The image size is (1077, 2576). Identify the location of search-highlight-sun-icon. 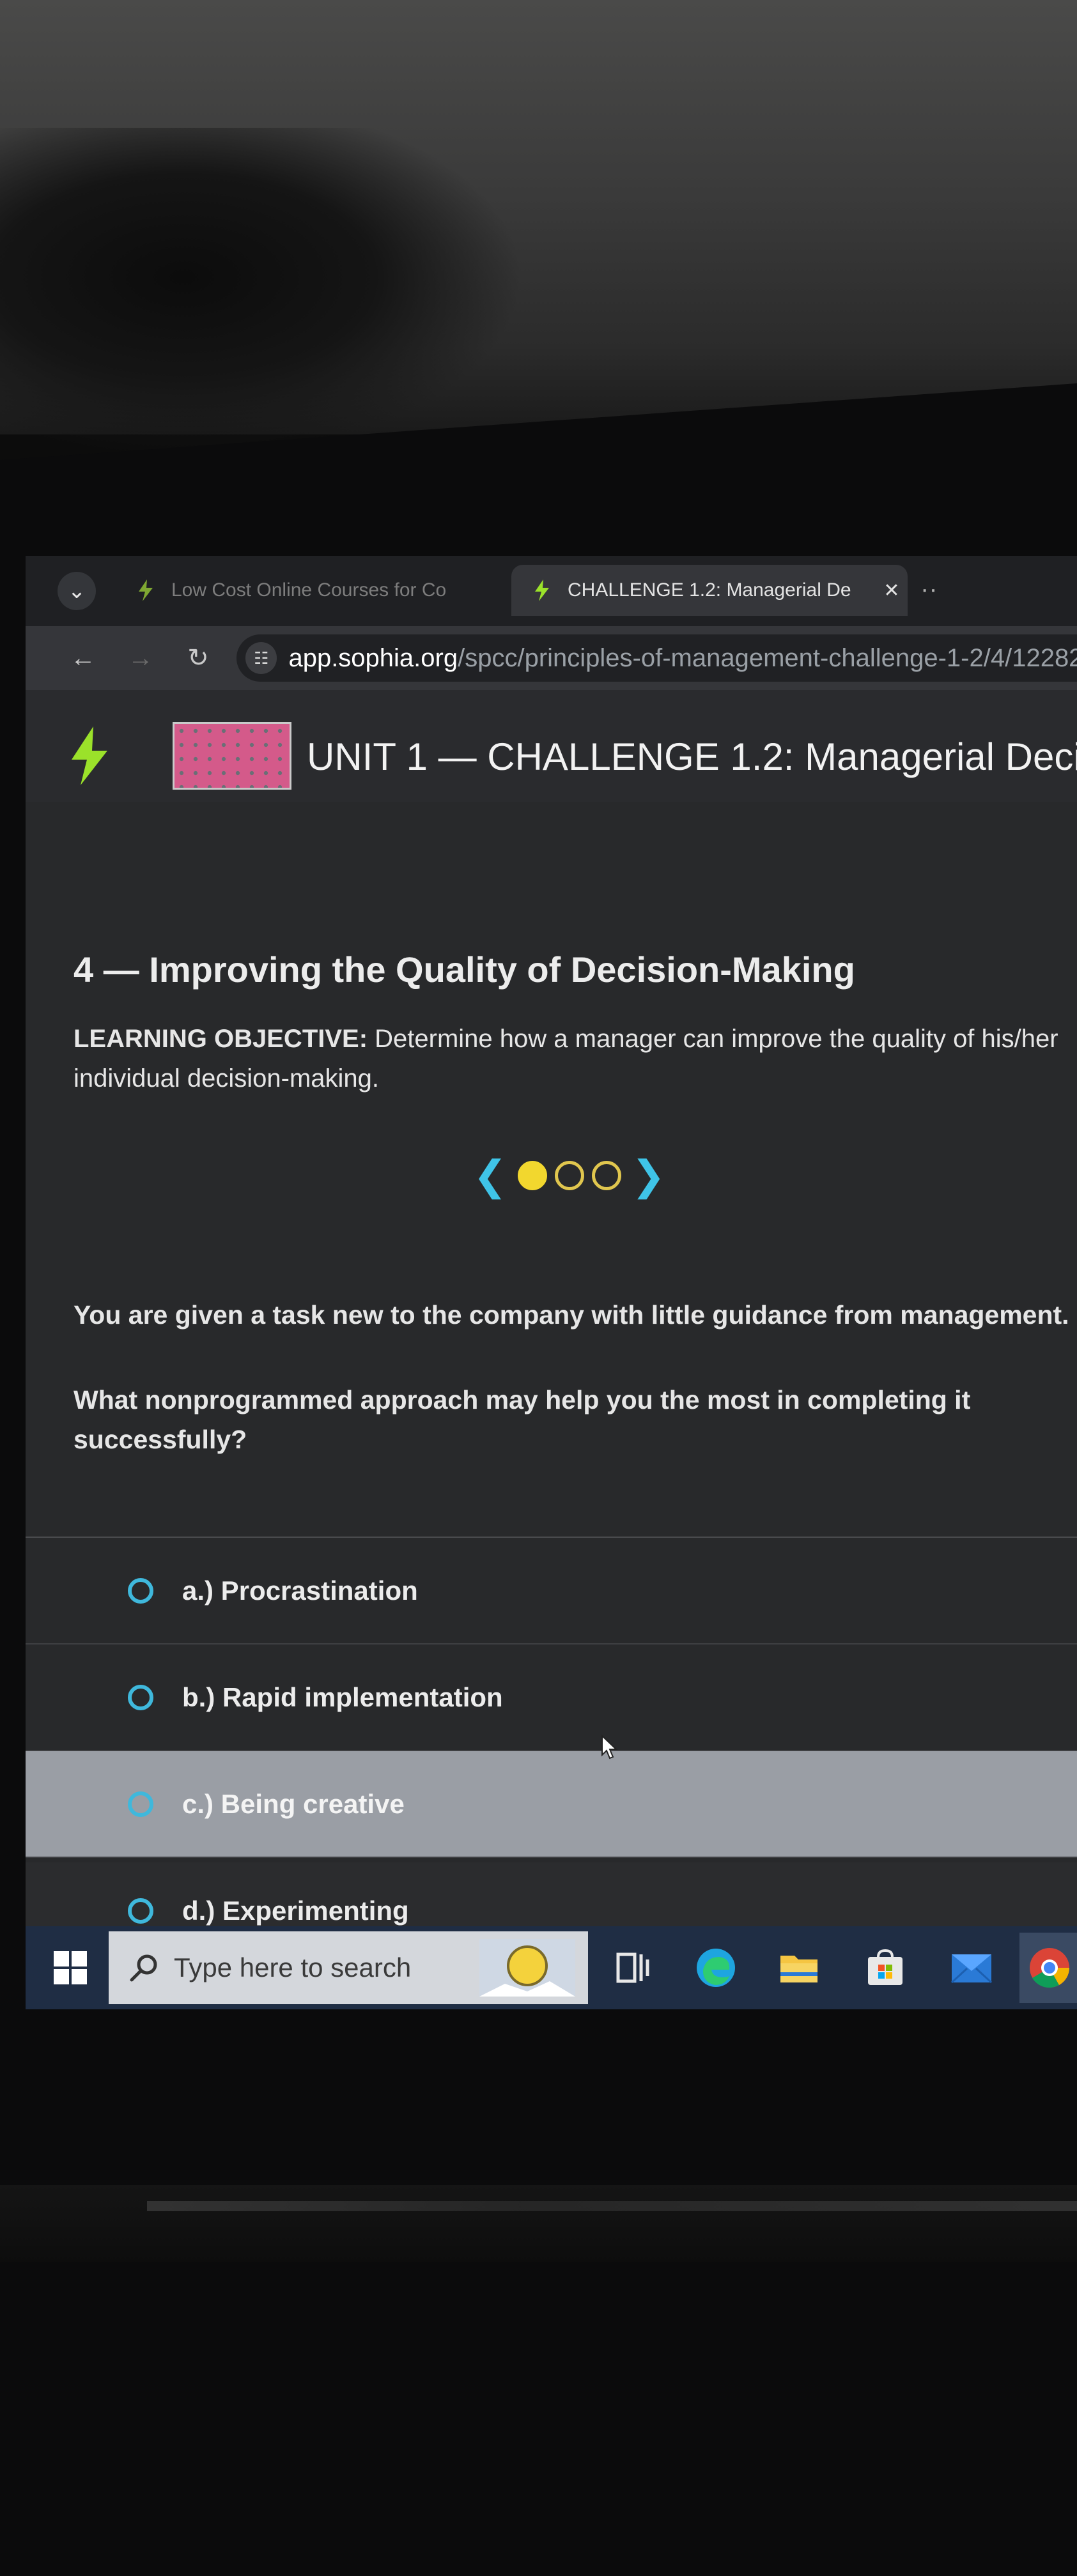
(527, 1968).